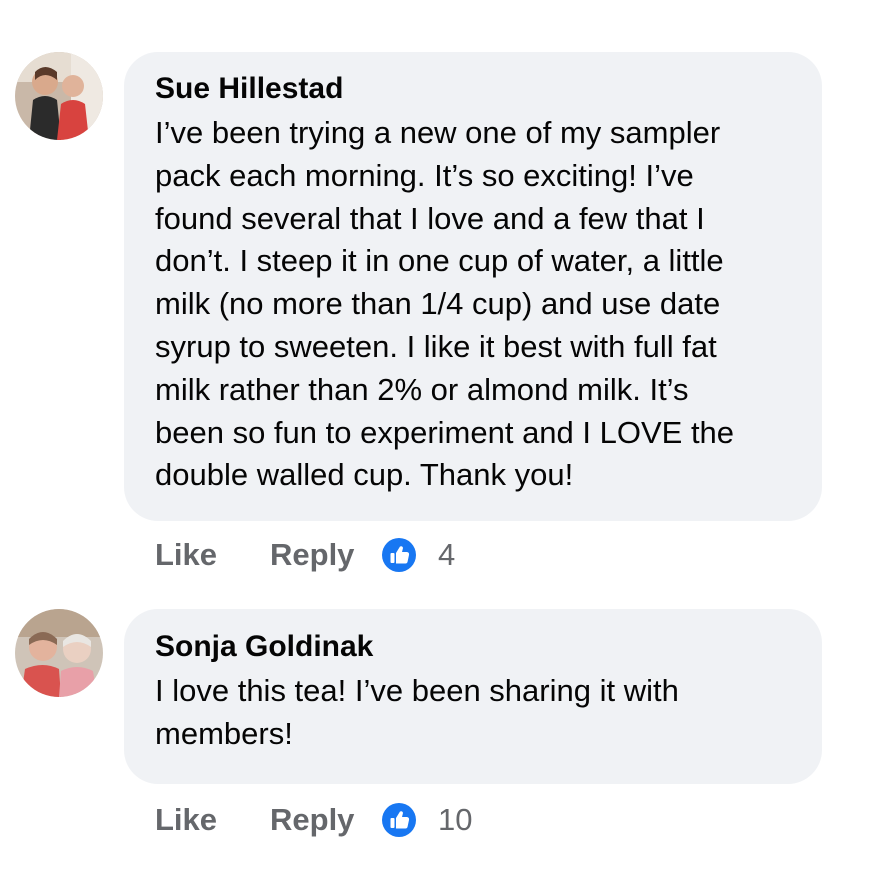  Describe the element at coordinates (438, 132) in the screenshot. I see `comment-text-line: I’ve been trying a new one of my sampler` at that location.